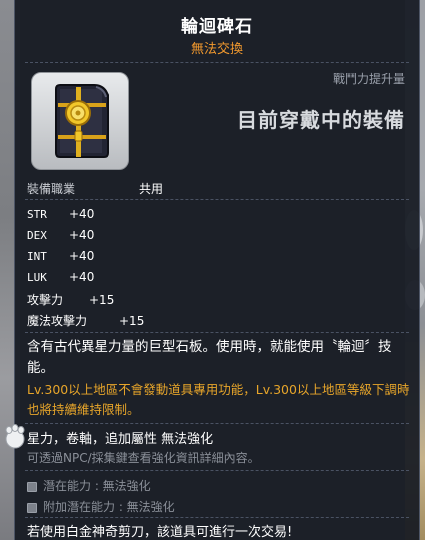 The image size is (425, 540). I want to click on stat-row-magic-attack: 魔法攻擊力 +15, so click(85, 320).